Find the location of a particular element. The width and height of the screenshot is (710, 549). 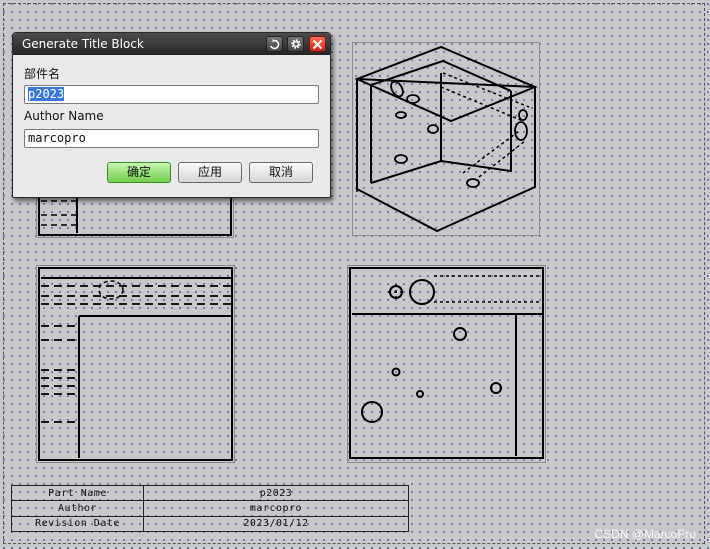

isometric-view-geometry is located at coordinates (446, 139).